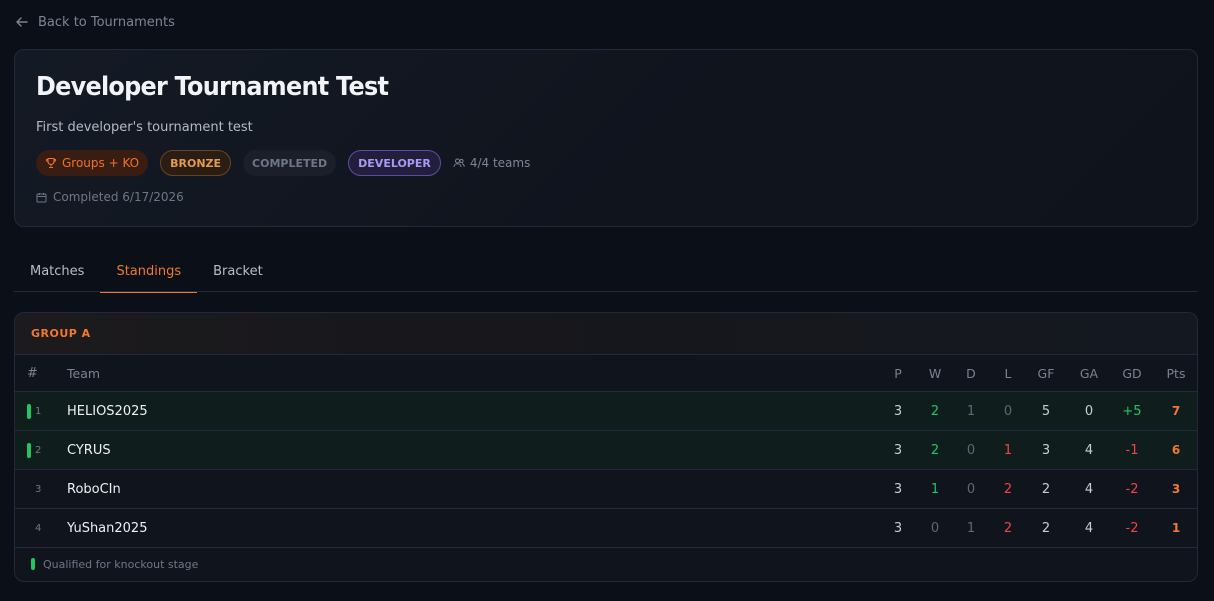 The width and height of the screenshot is (1214, 601). Describe the element at coordinates (606, 450) in the screenshot. I see `table-row: 2 CYRUS 3 2 0 1 3 4 -1 6` at that location.